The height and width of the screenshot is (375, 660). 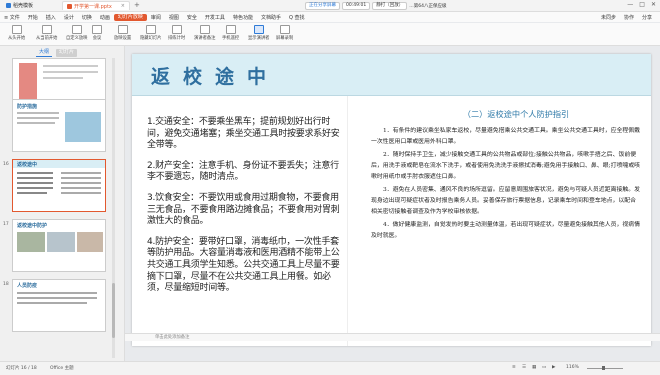 I want to click on share-button: 分享, so click(x=647, y=17).